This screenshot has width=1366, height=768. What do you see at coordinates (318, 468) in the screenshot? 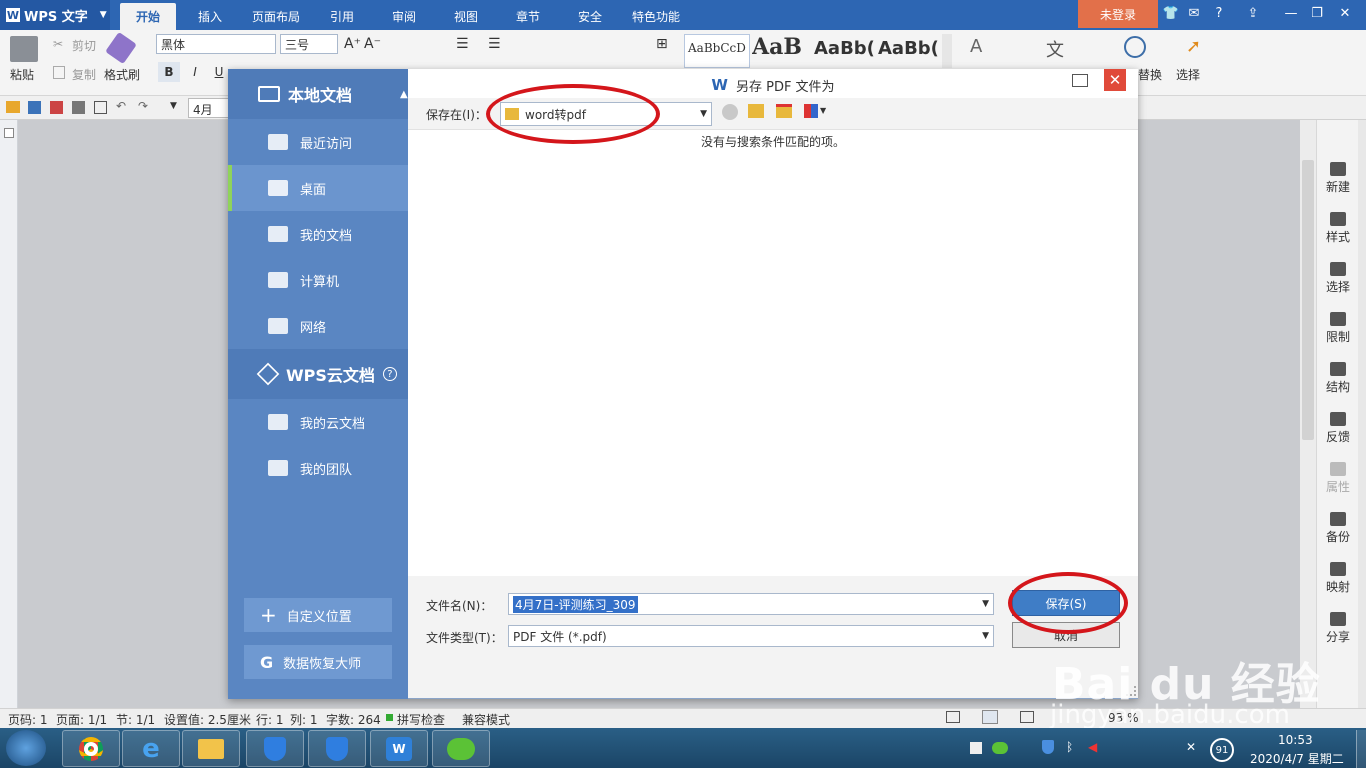
I see `sidebar-item-my-team: 我的团队` at bounding box center [318, 468].